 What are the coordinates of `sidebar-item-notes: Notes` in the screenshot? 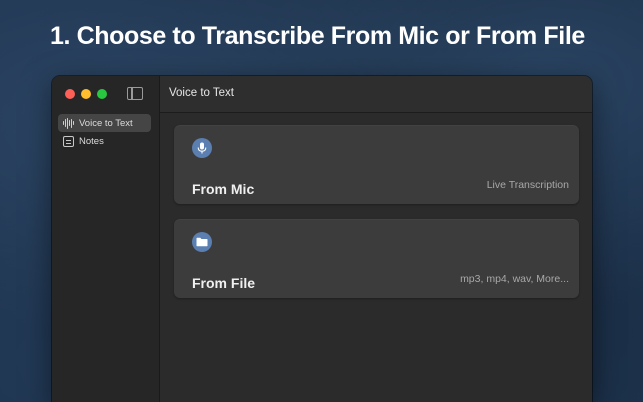 It's located at (104, 141).